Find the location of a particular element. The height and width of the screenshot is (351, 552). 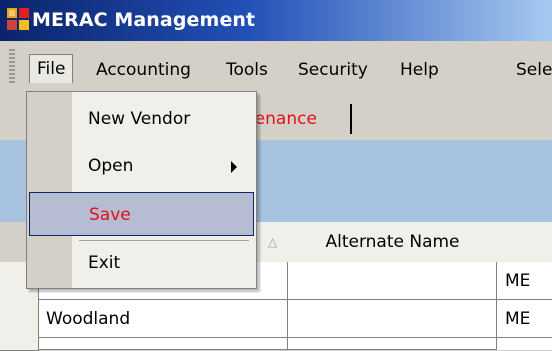

table-cell-name: Woodland is located at coordinates (163, 319).